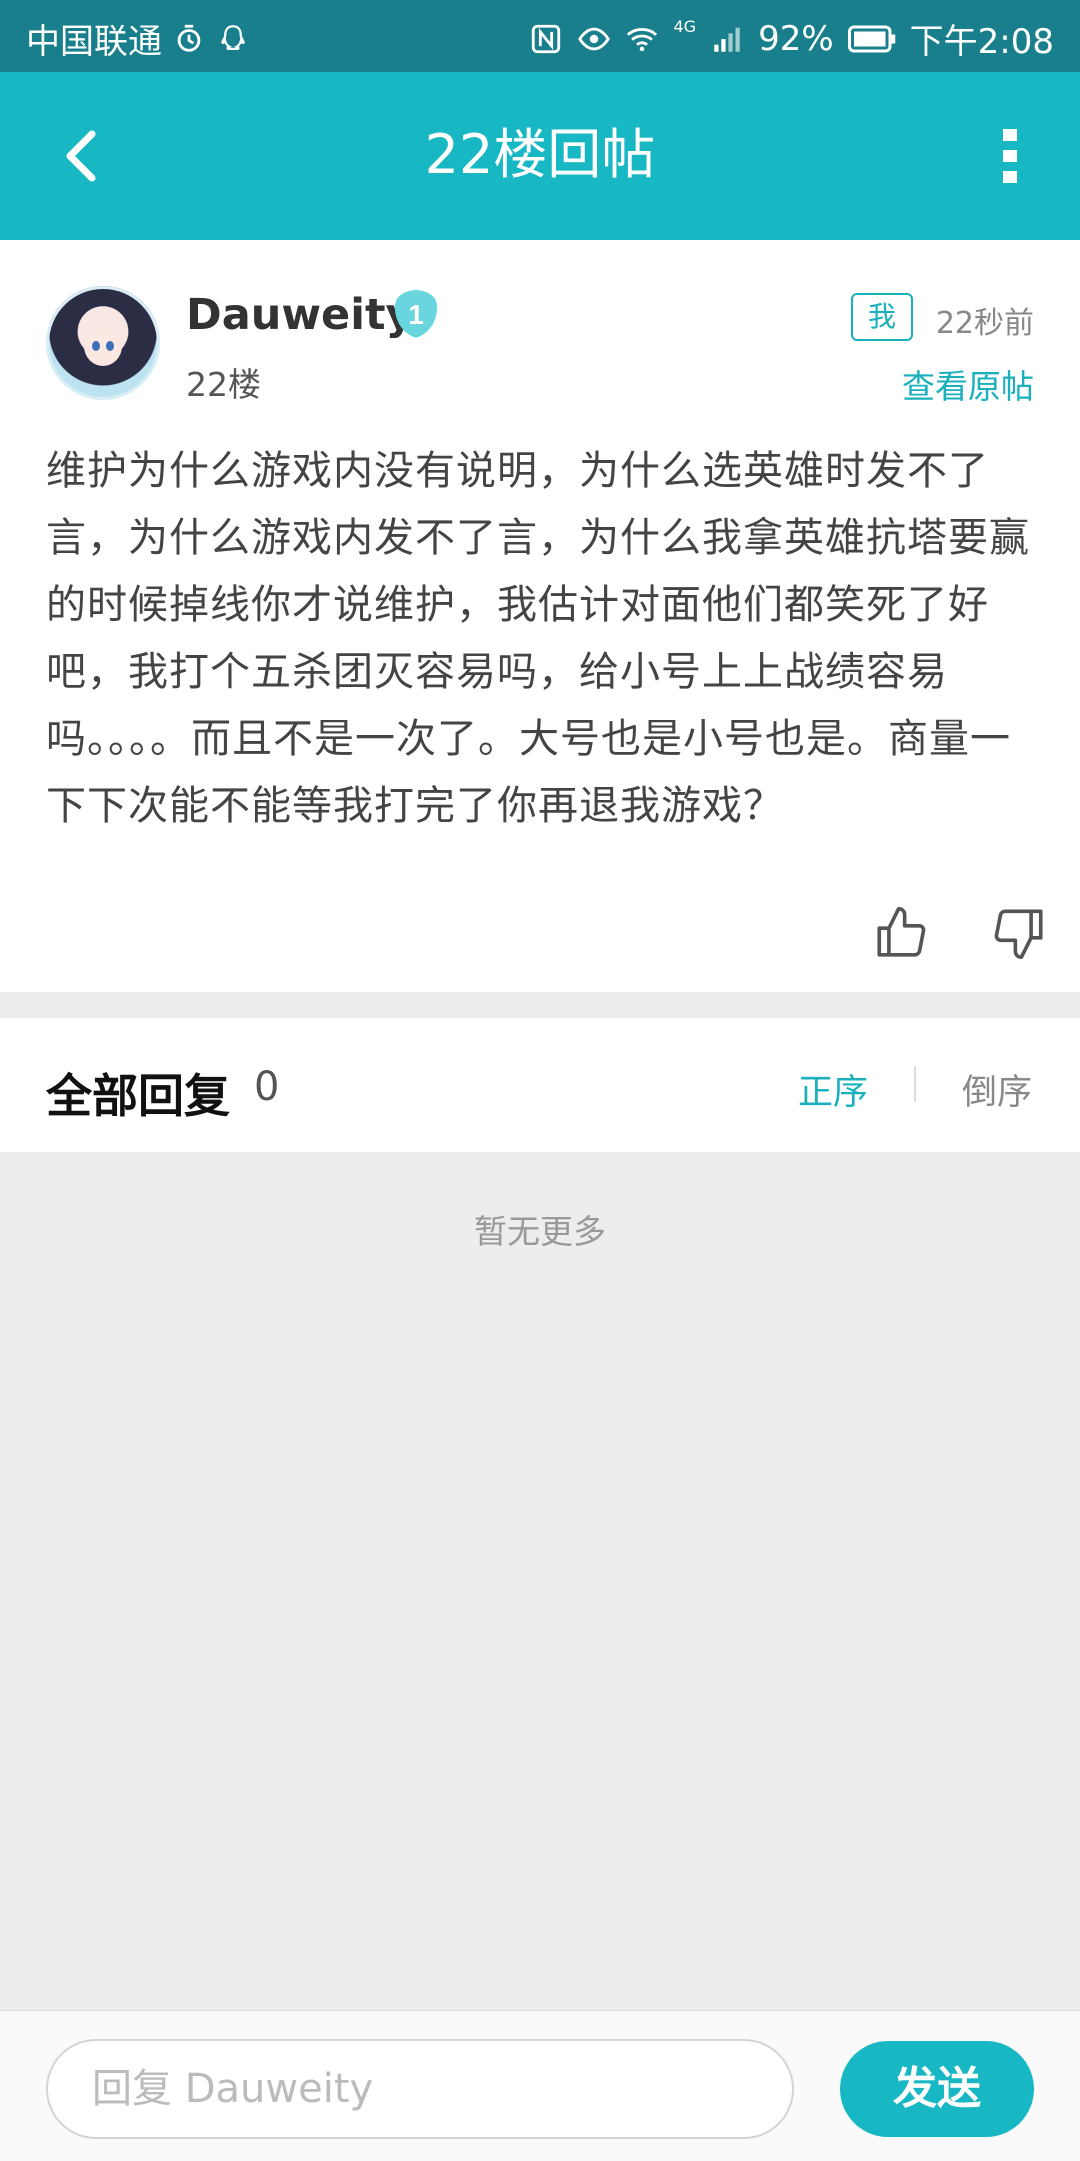 This screenshot has height=2161, width=1080. What do you see at coordinates (103, 343) in the screenshot?
I see `avatar` at bounding box center [103, 343].